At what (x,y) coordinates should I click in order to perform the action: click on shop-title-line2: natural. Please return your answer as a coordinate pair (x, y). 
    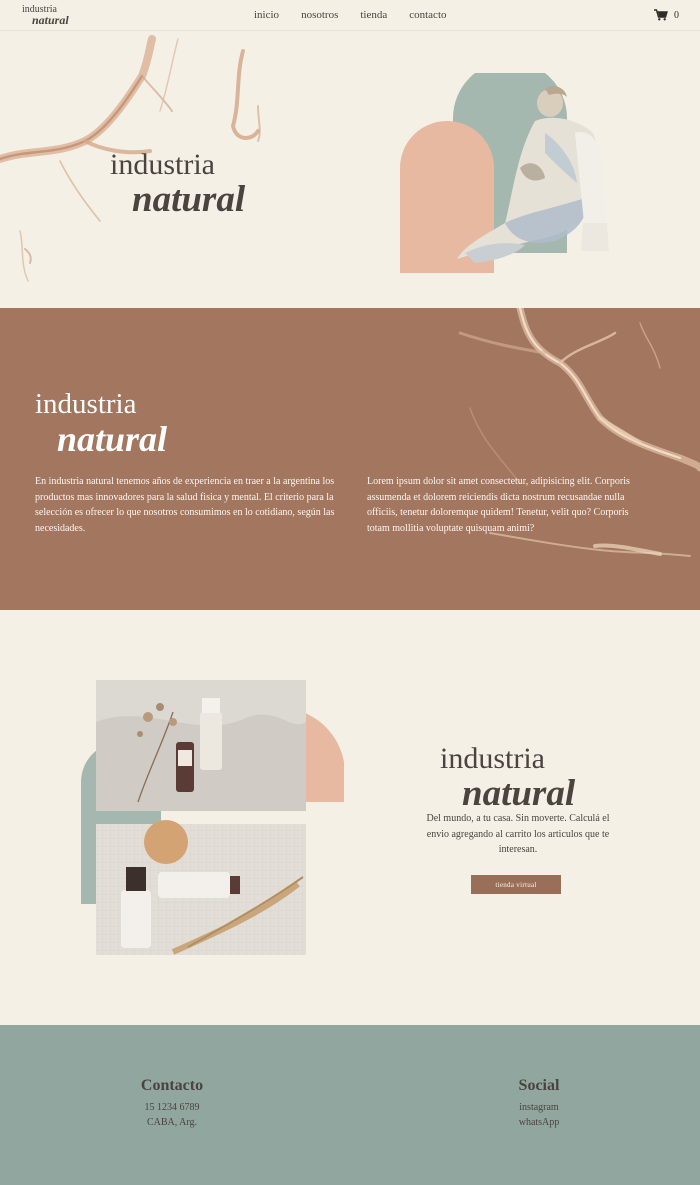
    Looking at the image, I should click on (519, 793).